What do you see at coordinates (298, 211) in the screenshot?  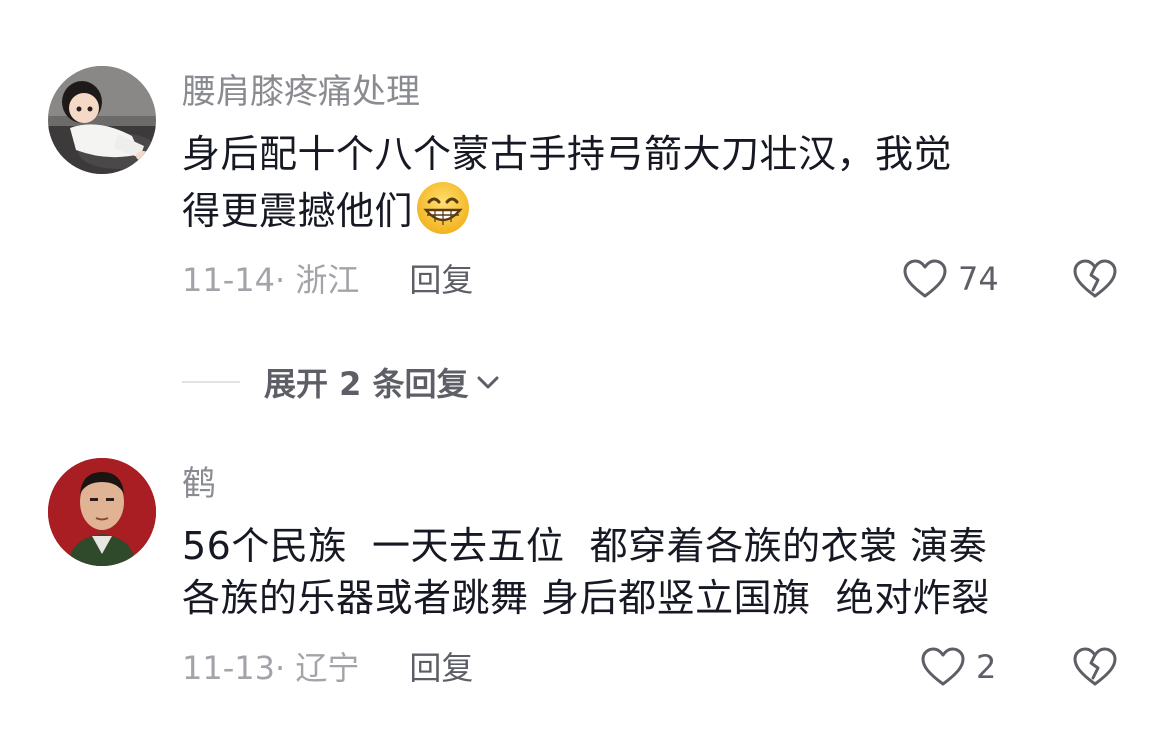 I see `comment-text-segment: 得更震撼他们` at bounding box center [298, 211].